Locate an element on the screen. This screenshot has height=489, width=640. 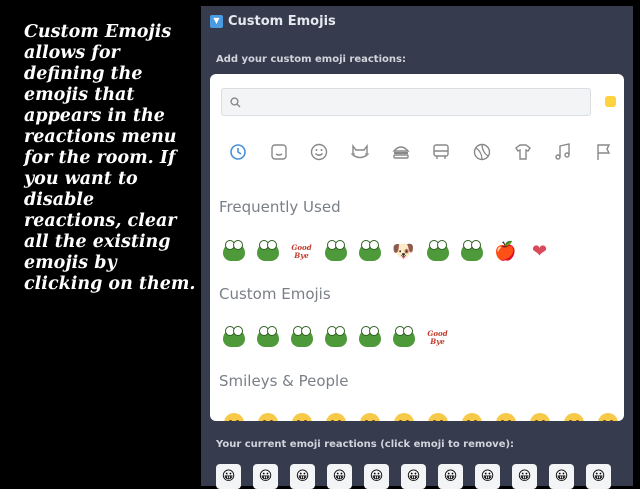
skin-tone-selector is located at coordinates (610, 101).